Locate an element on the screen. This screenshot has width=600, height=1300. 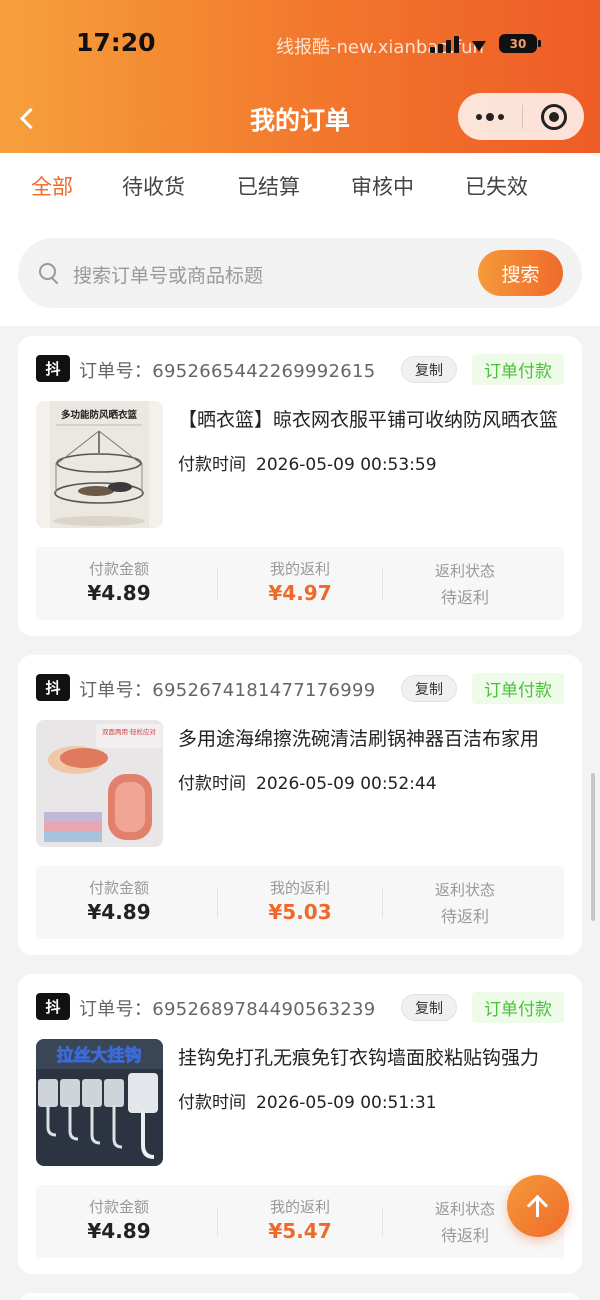
search-icon is located at coordinates (49, 273).